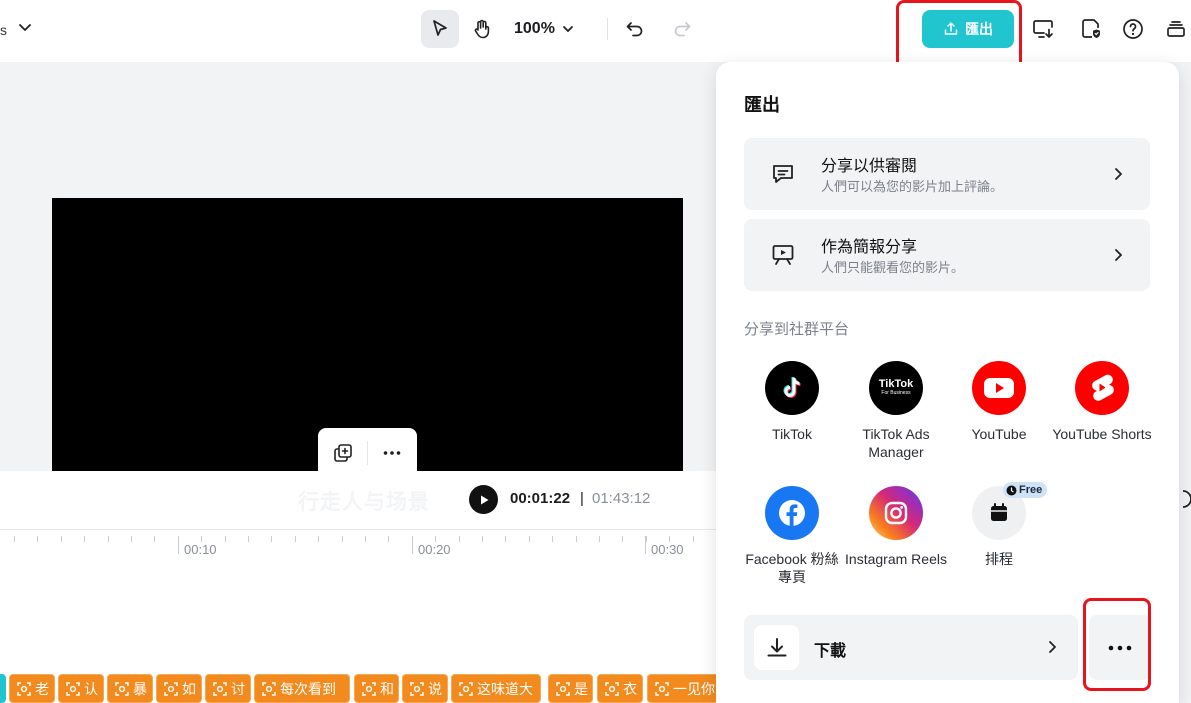 Image resolution: width=1191 pixels, height=703 pixels. I want to click on caption-clip-text: 说, so click(435, 688).